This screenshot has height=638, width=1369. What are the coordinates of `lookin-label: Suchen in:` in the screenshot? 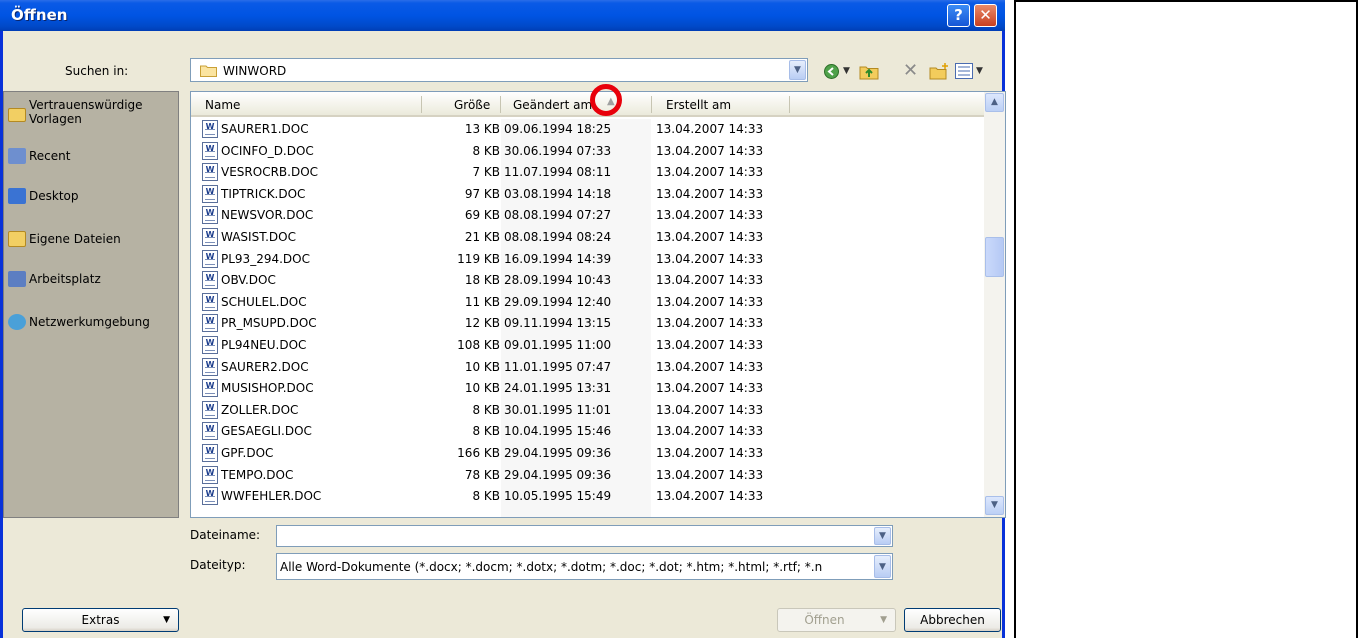 It's located at (97, 71).